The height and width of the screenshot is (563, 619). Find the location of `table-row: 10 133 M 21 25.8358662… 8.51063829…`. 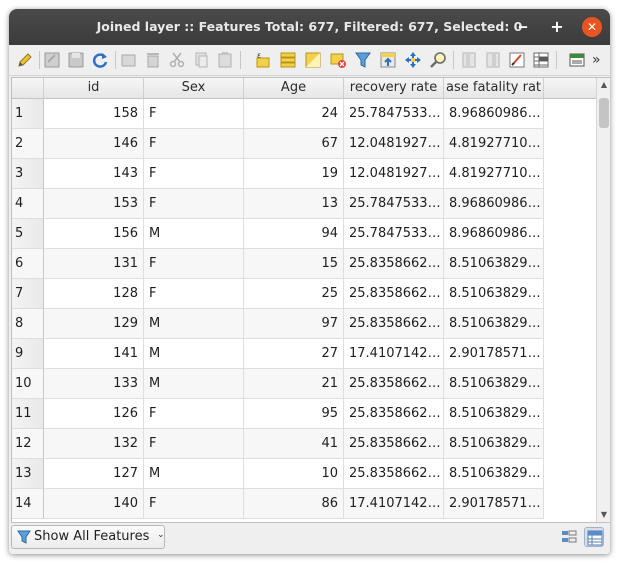

table-row: 10 133 M 21 25.8358662… 8.51063829… is located at coordinates (282, 384).